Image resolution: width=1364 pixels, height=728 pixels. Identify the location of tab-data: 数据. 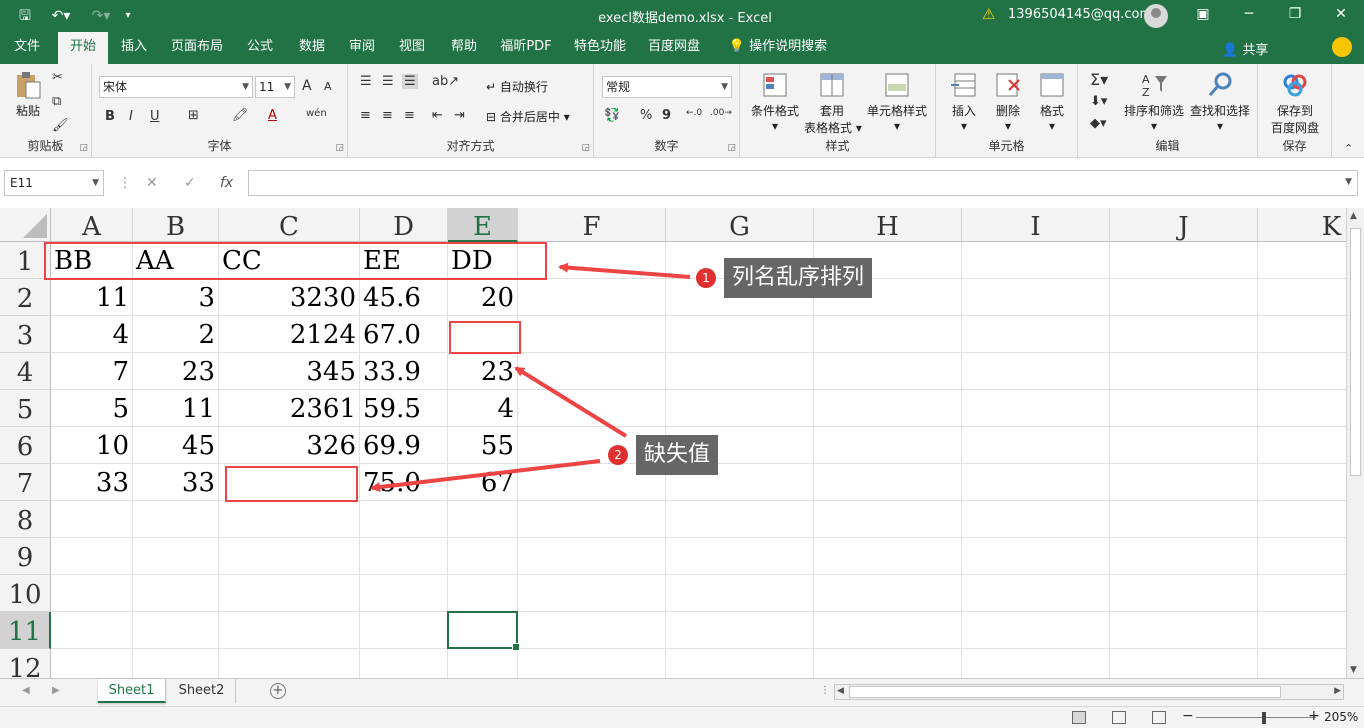
(312, 48).